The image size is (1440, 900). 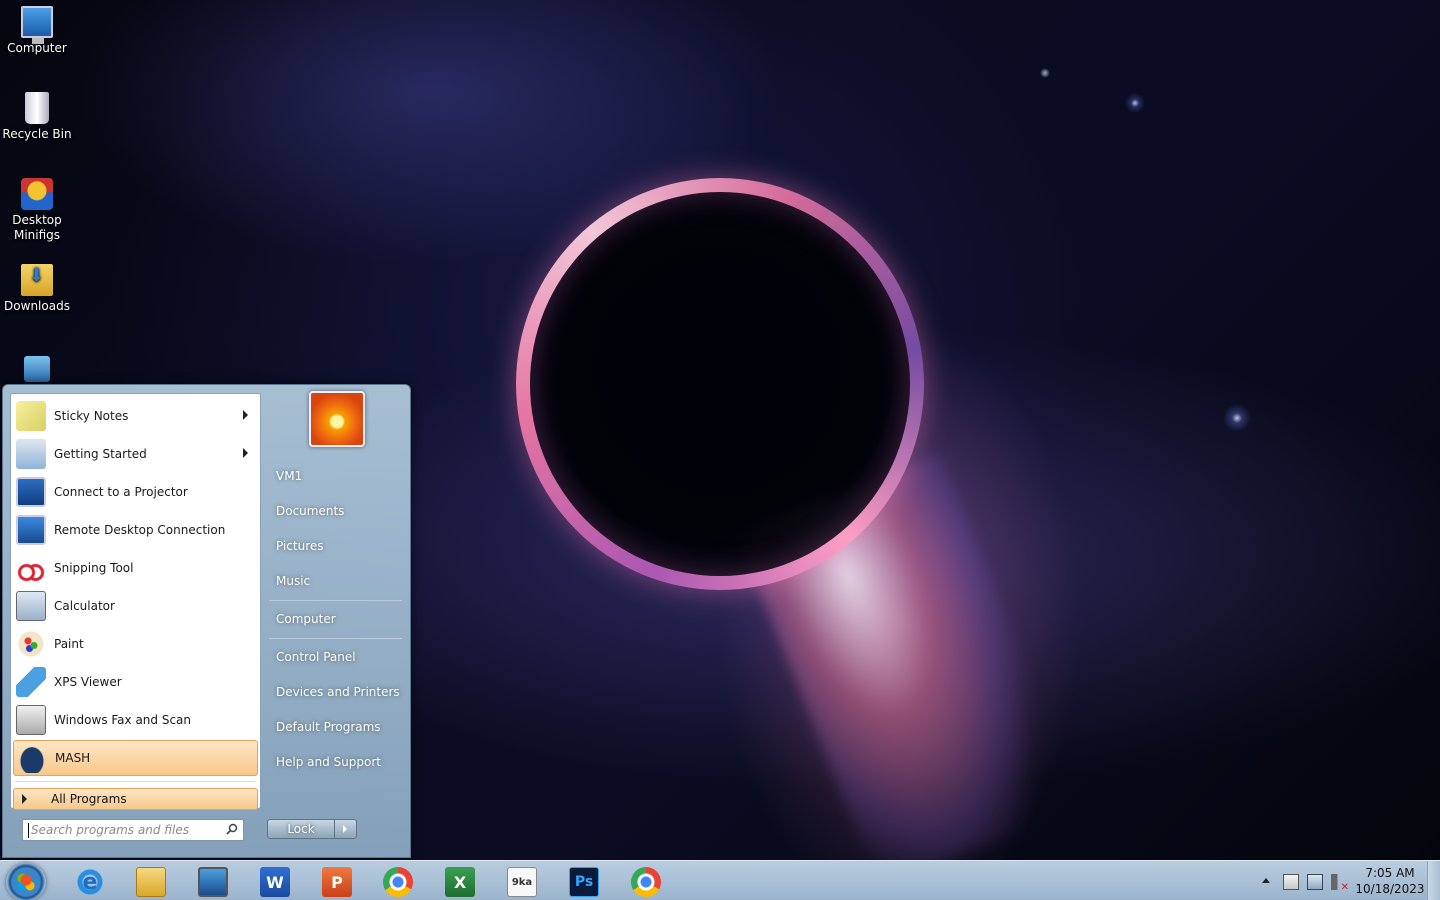 What do you see at coordinates (293, 581) in the screenshot?
I see `right-item-music: Music` at bounding box center [293, 581].